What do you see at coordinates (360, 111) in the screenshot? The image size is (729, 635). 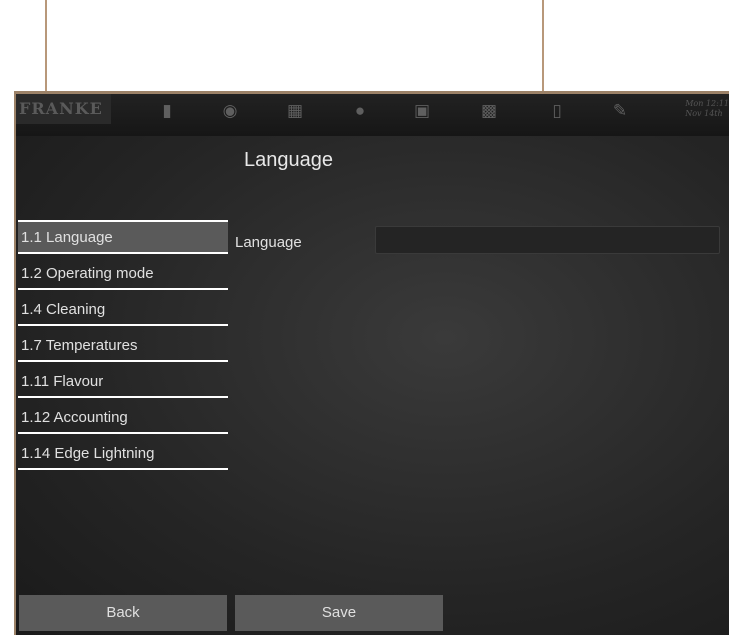 I see `water-drop-icon: ●` at bounding box center [360, 111].